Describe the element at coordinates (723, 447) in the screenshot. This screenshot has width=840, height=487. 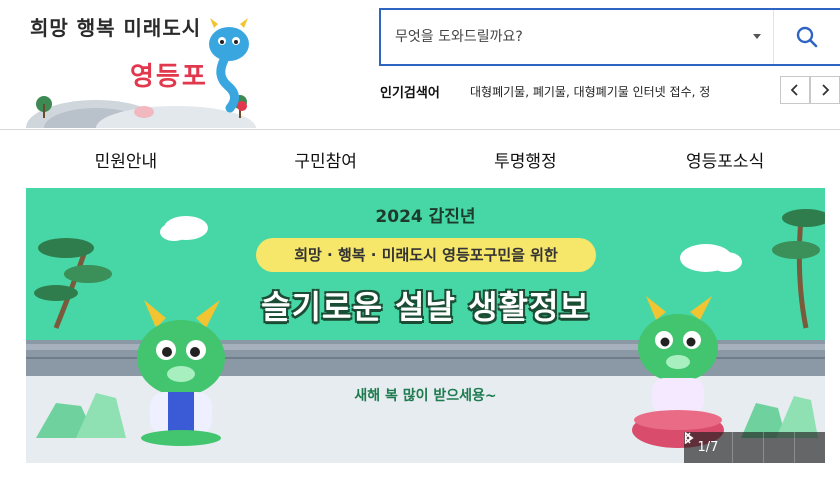
I see `banner-prev-button` at that location.